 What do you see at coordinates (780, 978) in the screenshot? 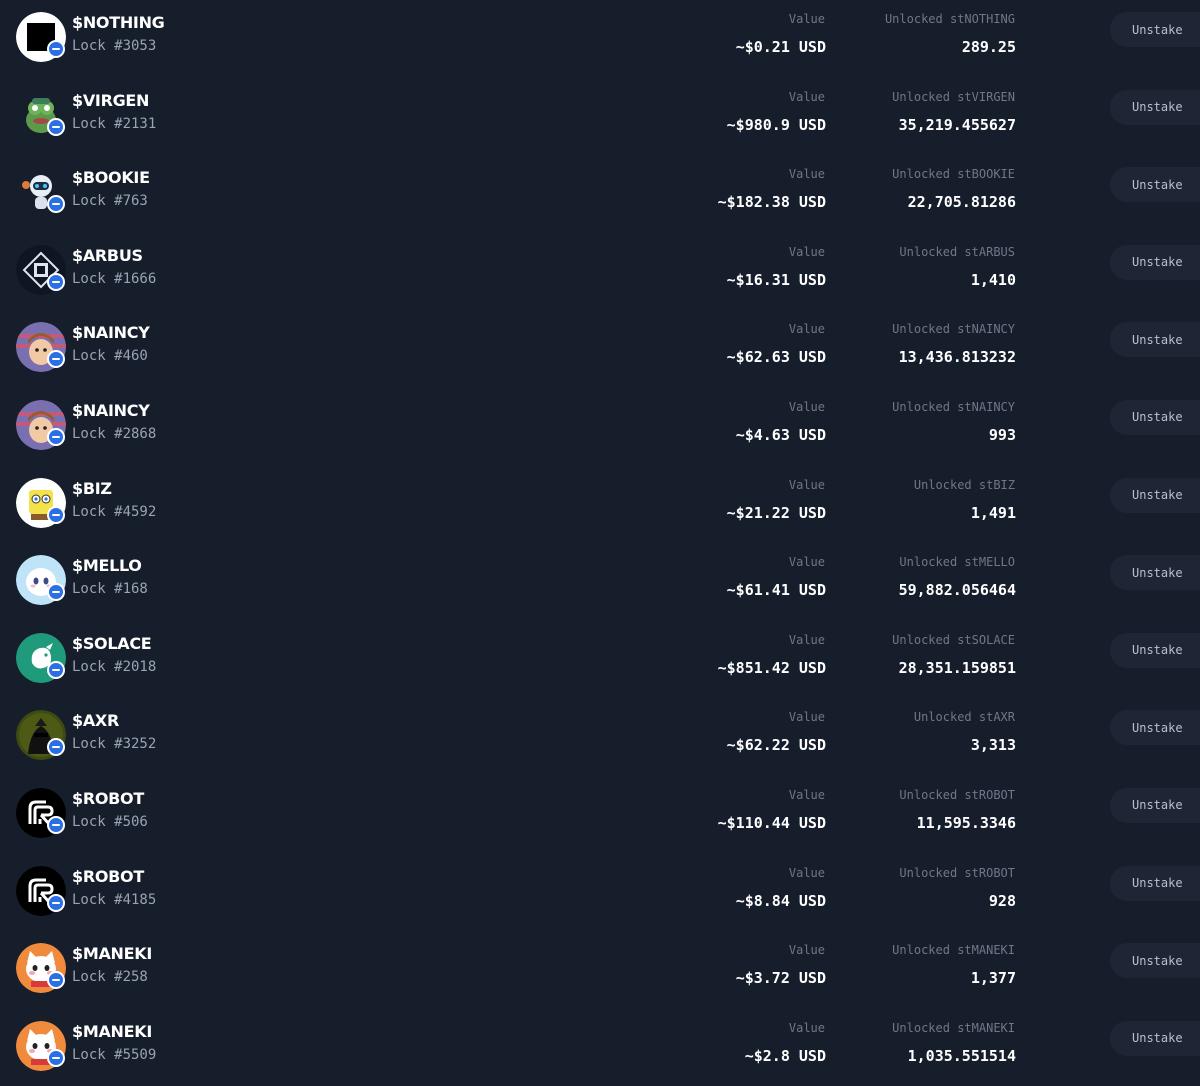
I see `value-usd: ~$3.72 USD` at bounding box center [780, 978].